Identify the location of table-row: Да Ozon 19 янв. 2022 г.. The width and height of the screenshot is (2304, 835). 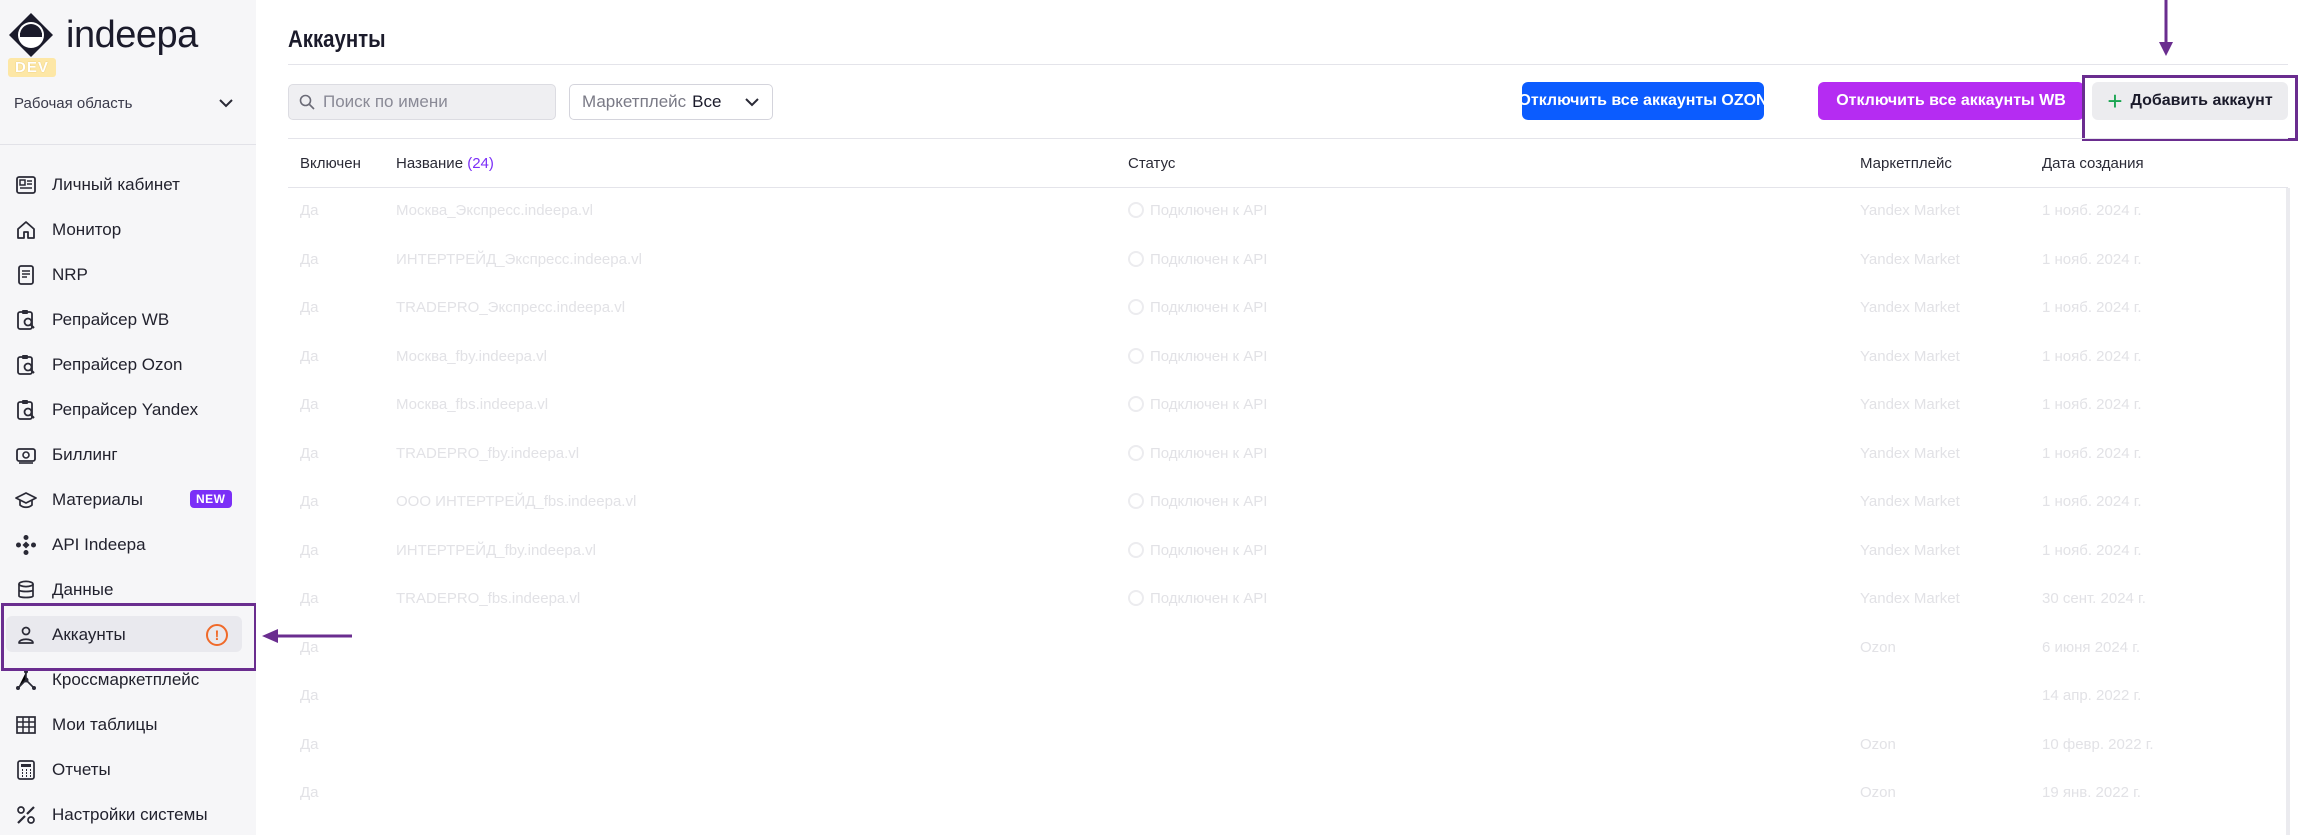
(1288, 794).